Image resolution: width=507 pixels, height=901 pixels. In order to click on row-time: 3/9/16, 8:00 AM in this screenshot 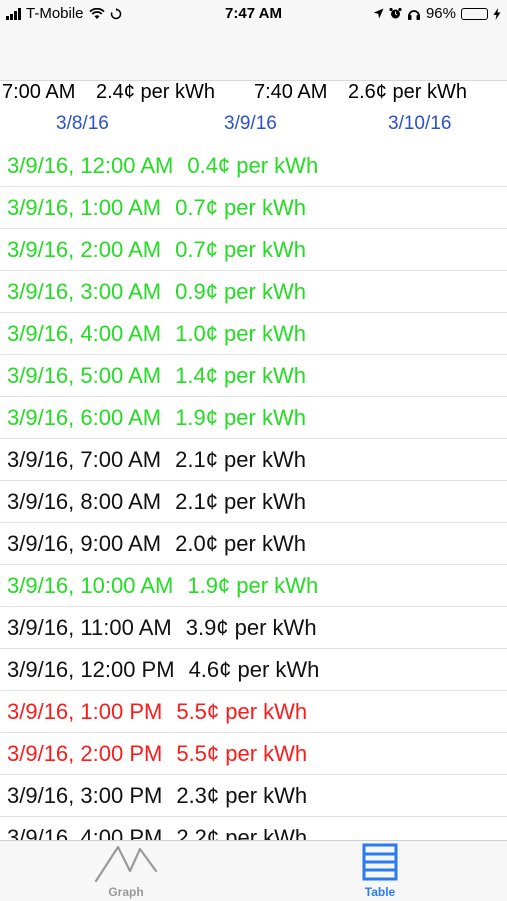, I will do `click(84, 501)`.